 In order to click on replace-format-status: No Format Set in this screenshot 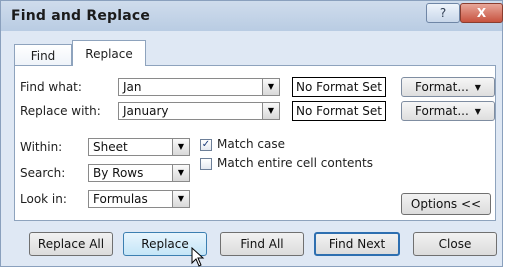, I will do `click(339, 111)`.